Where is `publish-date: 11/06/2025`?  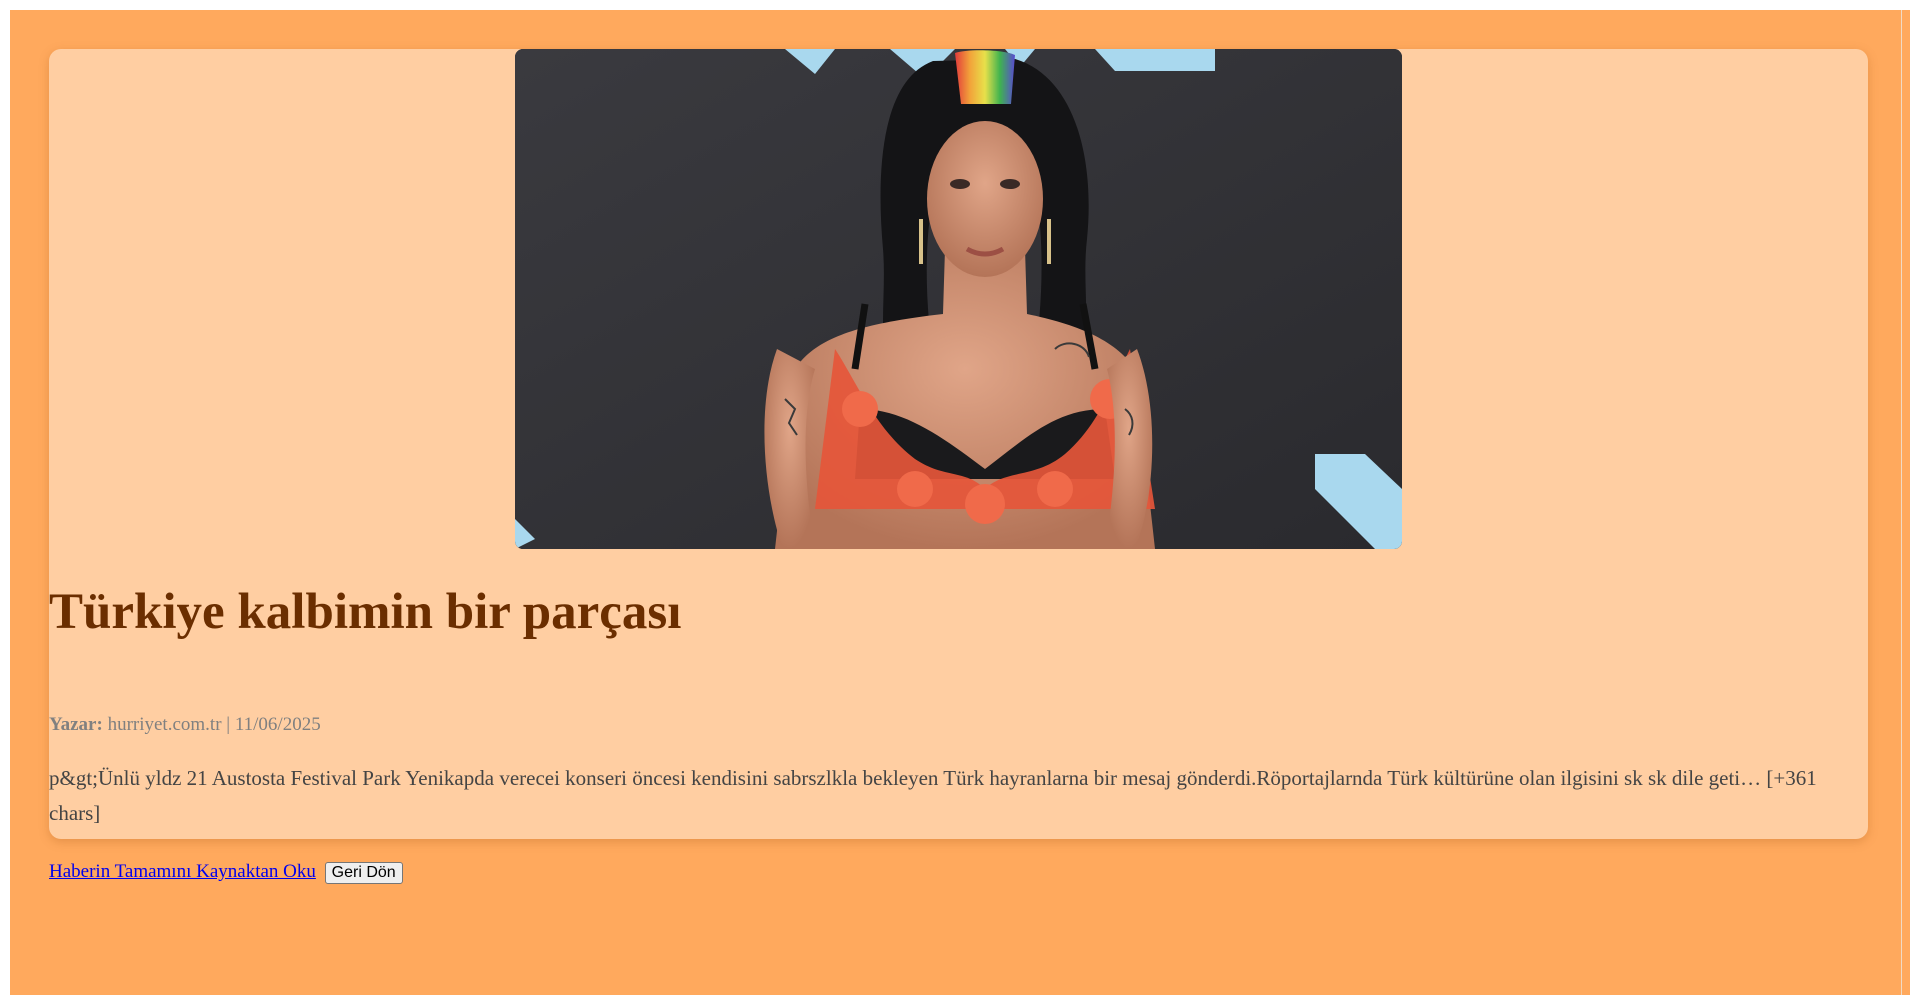
publish-date: 11/06/2025 is located at coordinates (277, 724).